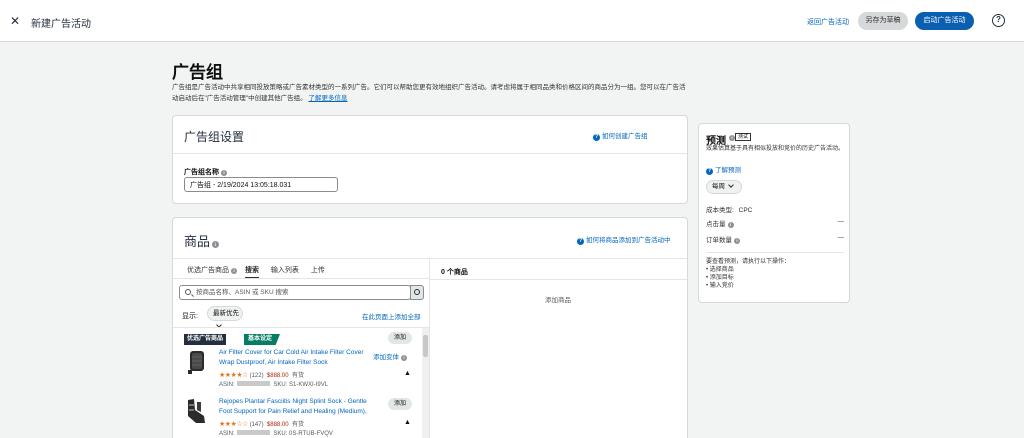 The height and width of the screenshot is (438, 1024). I want to click on sku-value: SKU: 0S-RTUB-FVQV, so click(303, 434).